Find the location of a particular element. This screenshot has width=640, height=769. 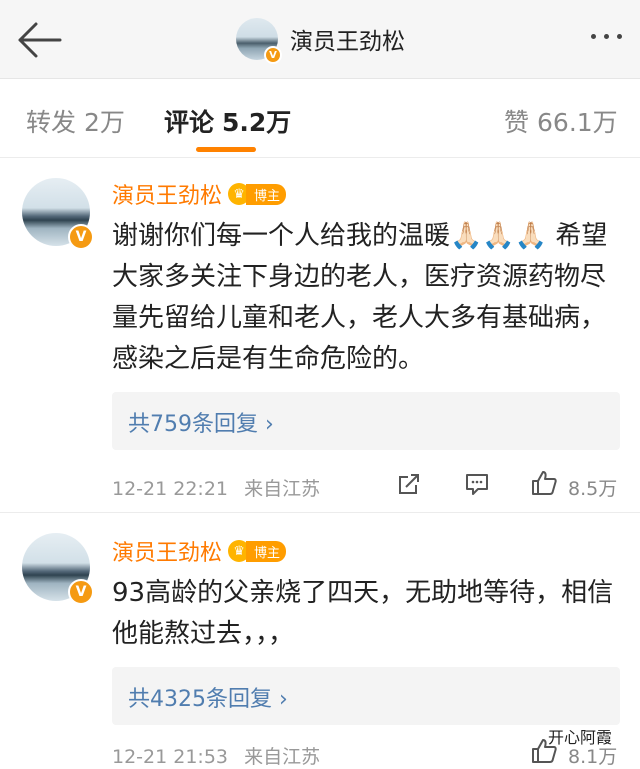

comment-meta: 12-21 22:21 来自江苏 is located at coordinates (216, 487).